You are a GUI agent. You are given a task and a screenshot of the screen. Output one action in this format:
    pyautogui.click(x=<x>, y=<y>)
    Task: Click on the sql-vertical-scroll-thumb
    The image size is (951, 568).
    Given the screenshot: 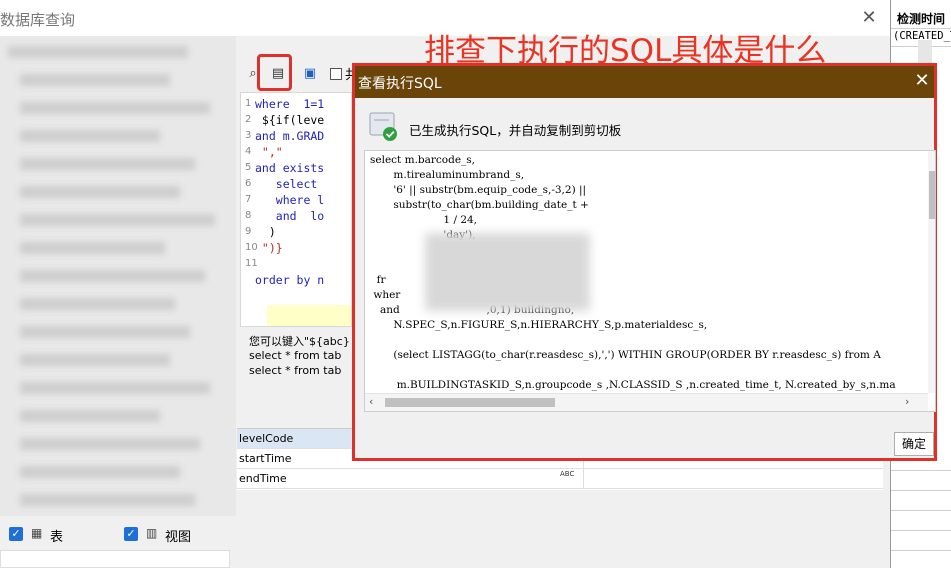 What is the action you would take?
    pyautogui.click(x=932, y=195)
    